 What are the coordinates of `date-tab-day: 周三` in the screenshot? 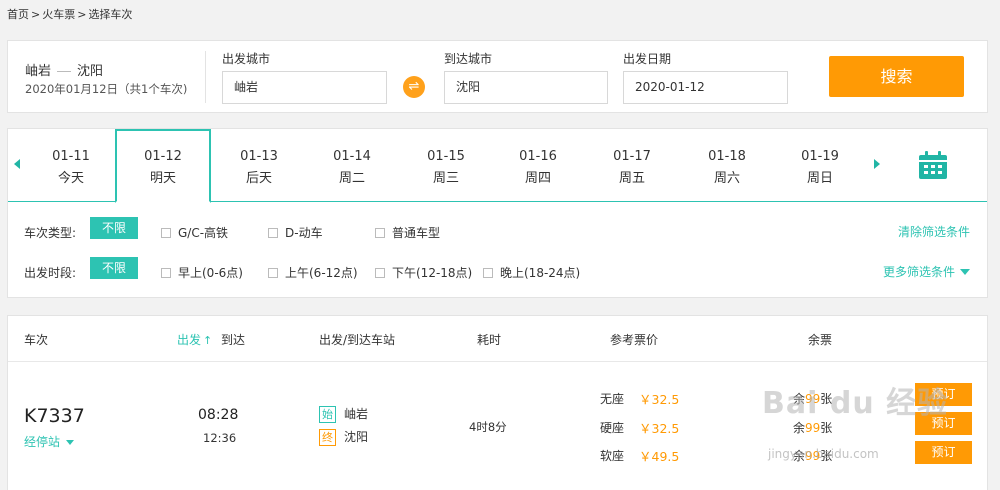 It's located at (445, 178).